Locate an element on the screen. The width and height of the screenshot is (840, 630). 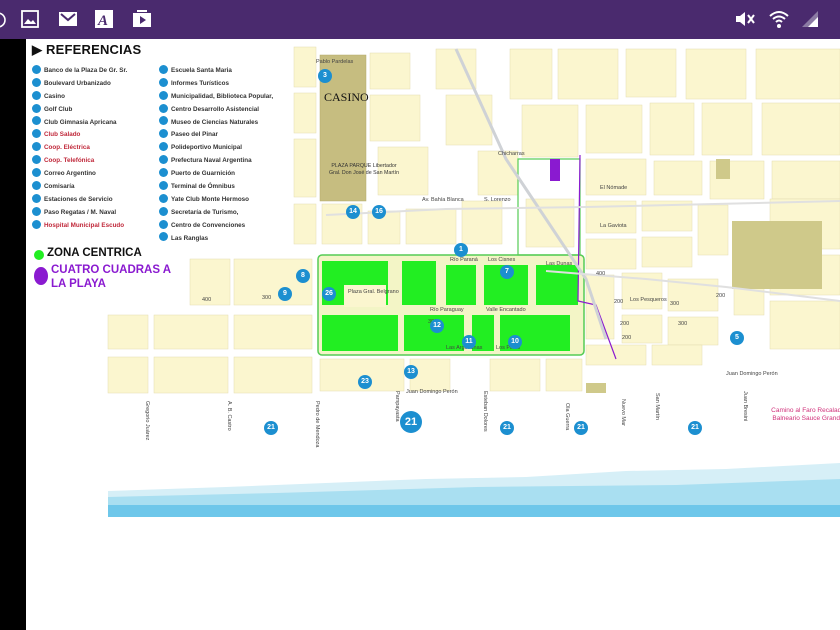
reference-item: Coop. Telefónica is located at coordinates (79, 161).